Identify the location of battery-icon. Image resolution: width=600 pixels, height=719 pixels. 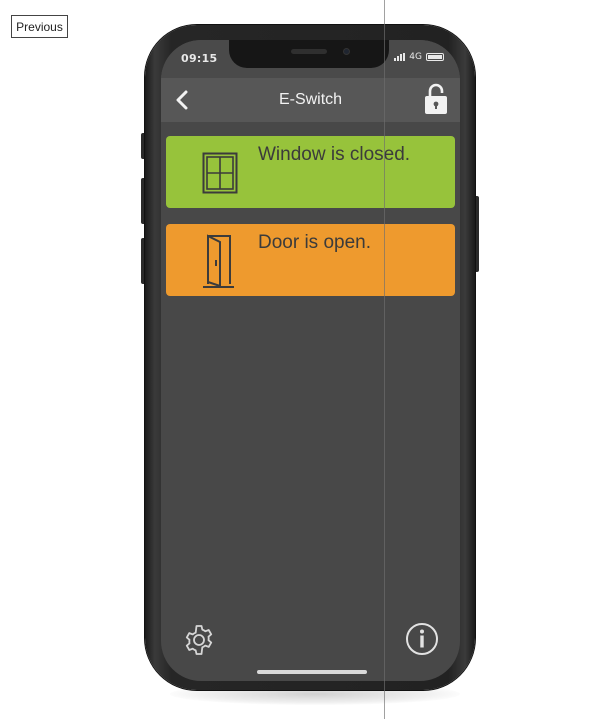
(435, 57).